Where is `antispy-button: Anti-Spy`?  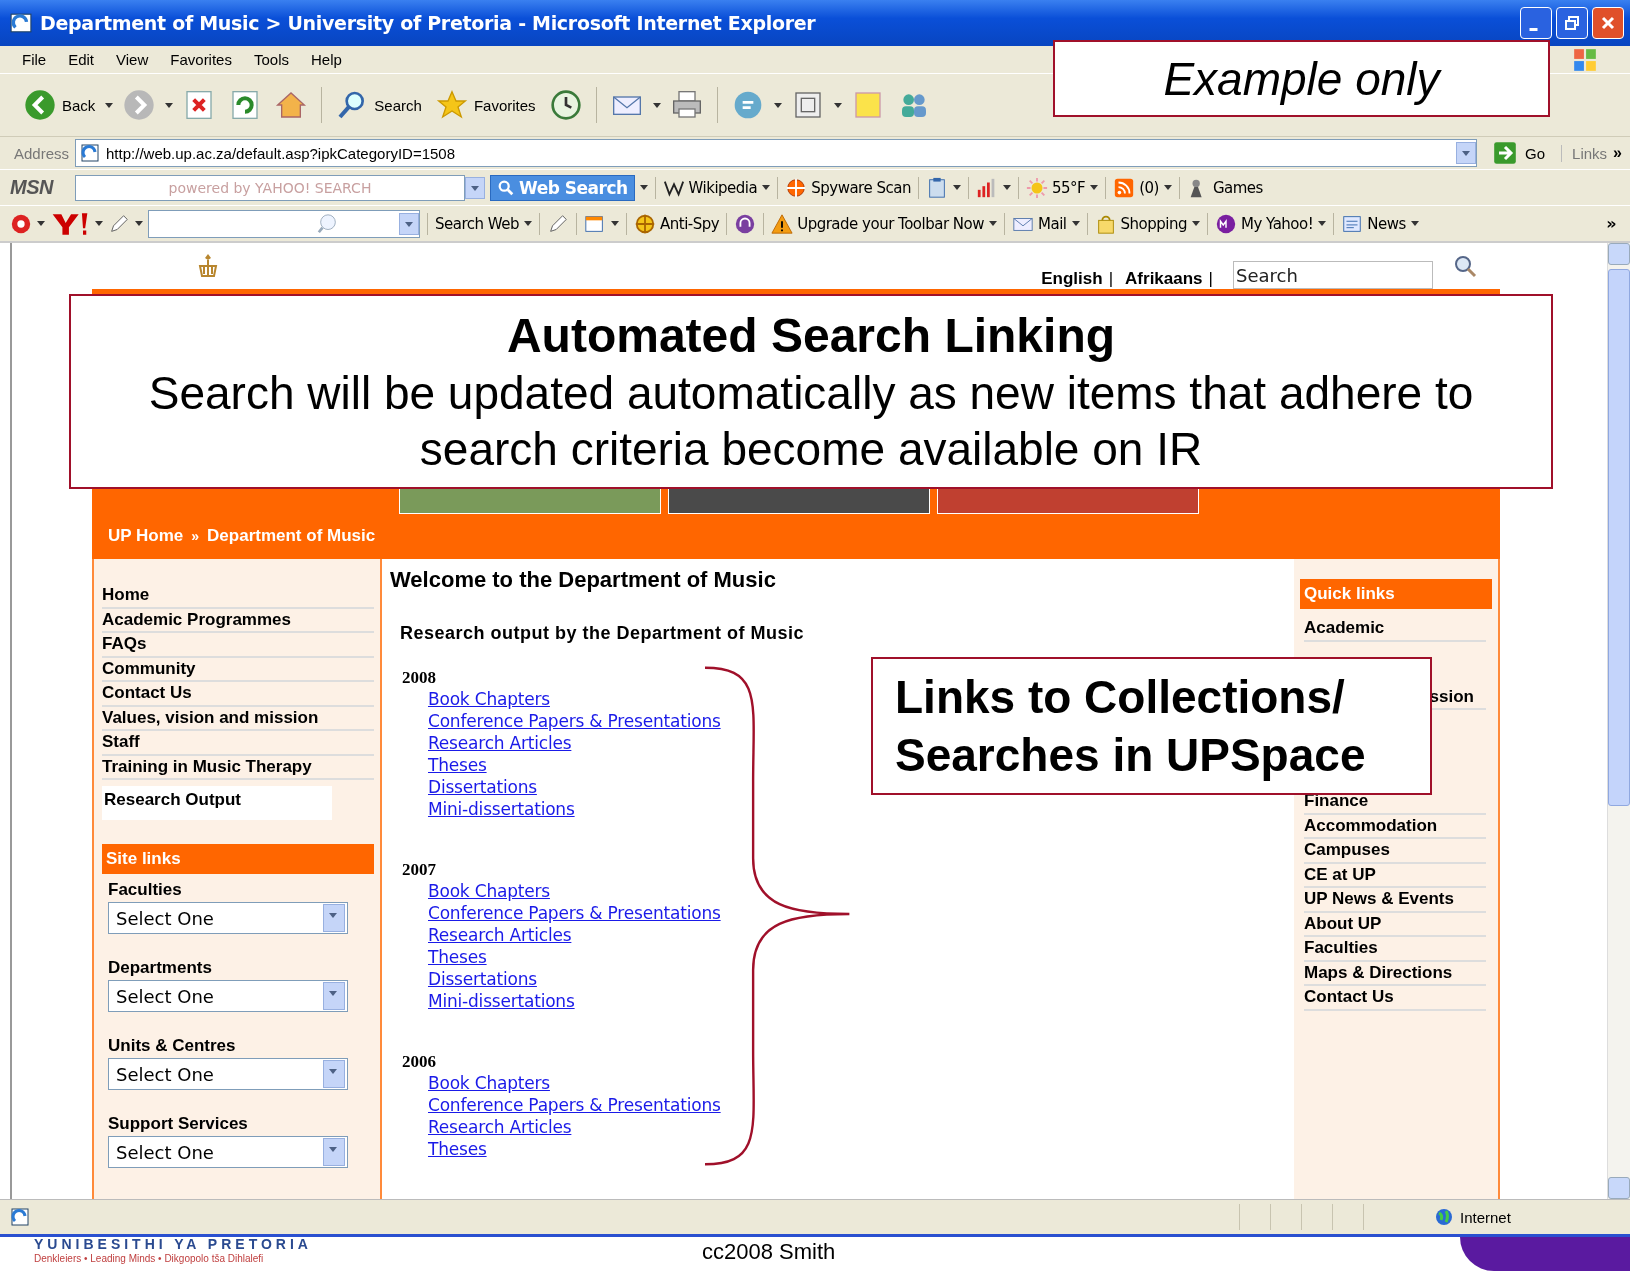 antispy-button: Anti-Spy is located at coordinates (677, 223).